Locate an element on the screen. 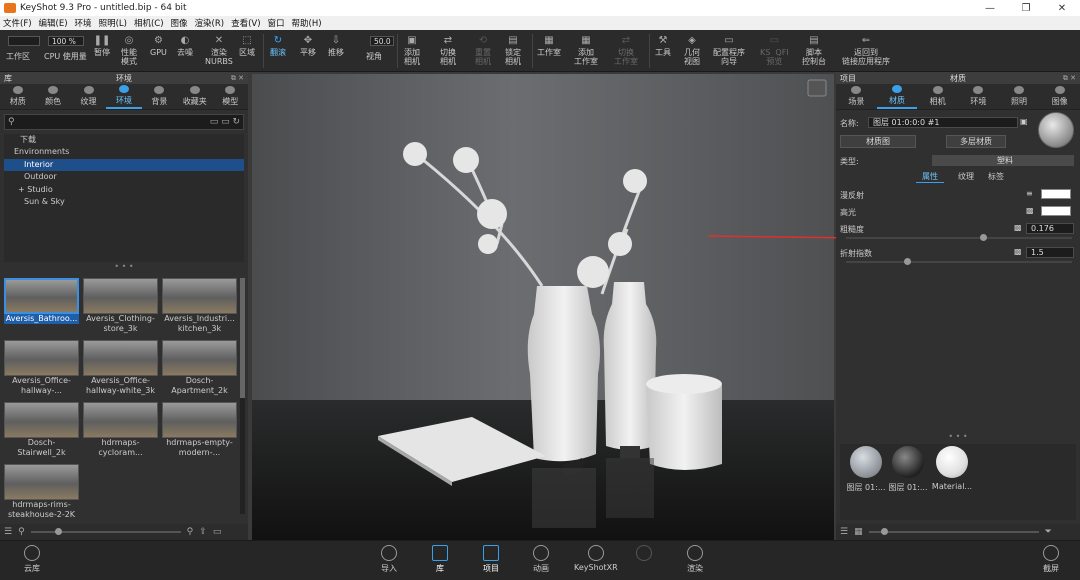  thumbnail-item: Dosch- Stairwell_2k is located at coordinates (41, 430).